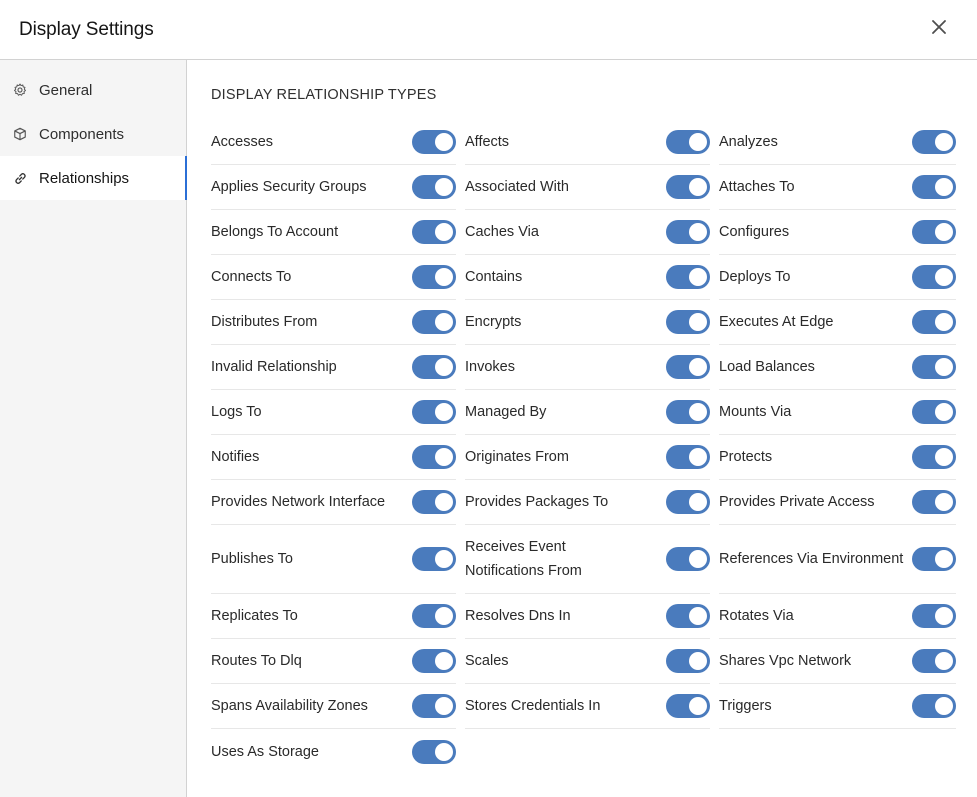 This screenshot has height=797, width=977. Describe the element at coordinates (755, 412) in the screenshot. I see `relationship-label: Mounts Via` at that location.